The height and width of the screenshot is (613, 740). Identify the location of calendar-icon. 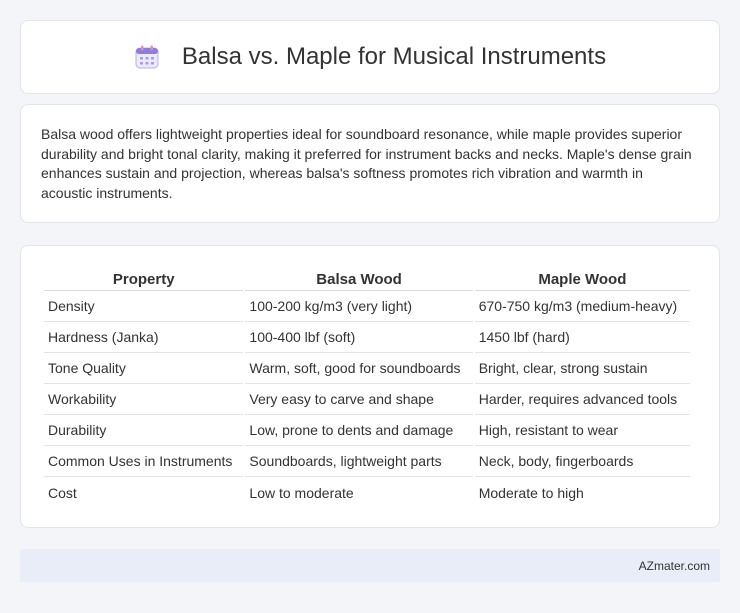
(147, 57).